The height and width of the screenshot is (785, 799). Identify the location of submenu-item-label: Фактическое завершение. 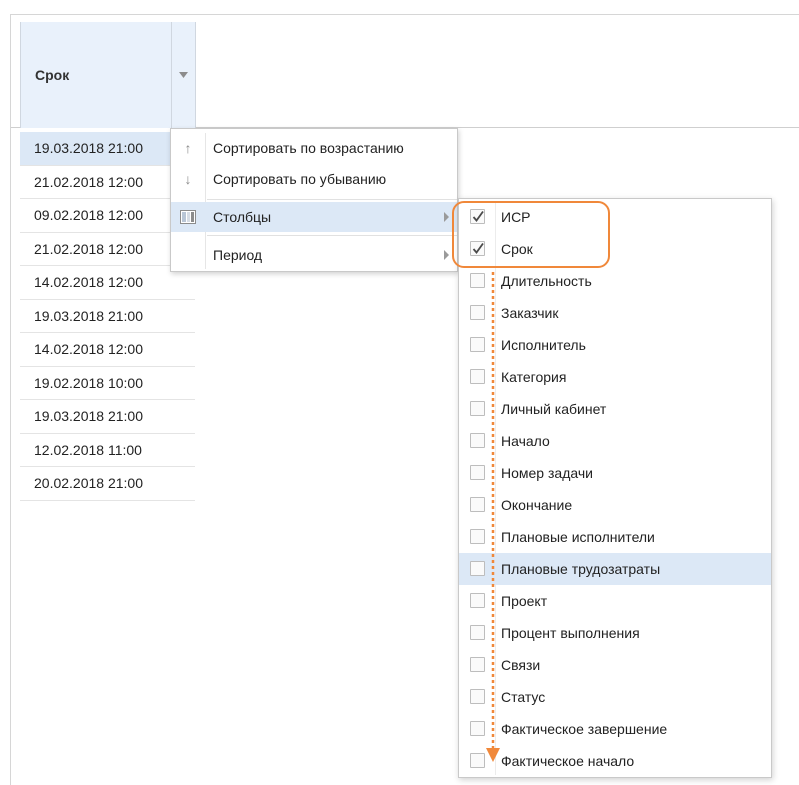
(584, 729).